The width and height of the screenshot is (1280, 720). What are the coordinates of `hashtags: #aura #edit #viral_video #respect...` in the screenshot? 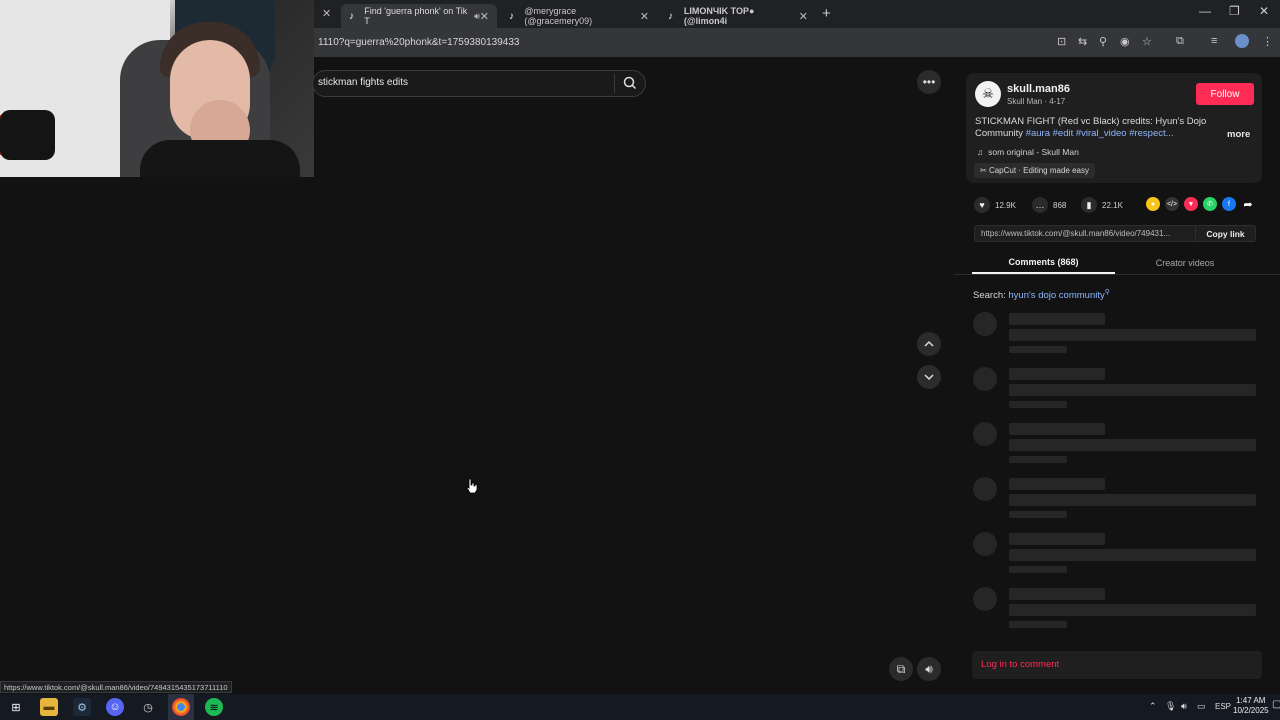 It's located at (1100, 133).